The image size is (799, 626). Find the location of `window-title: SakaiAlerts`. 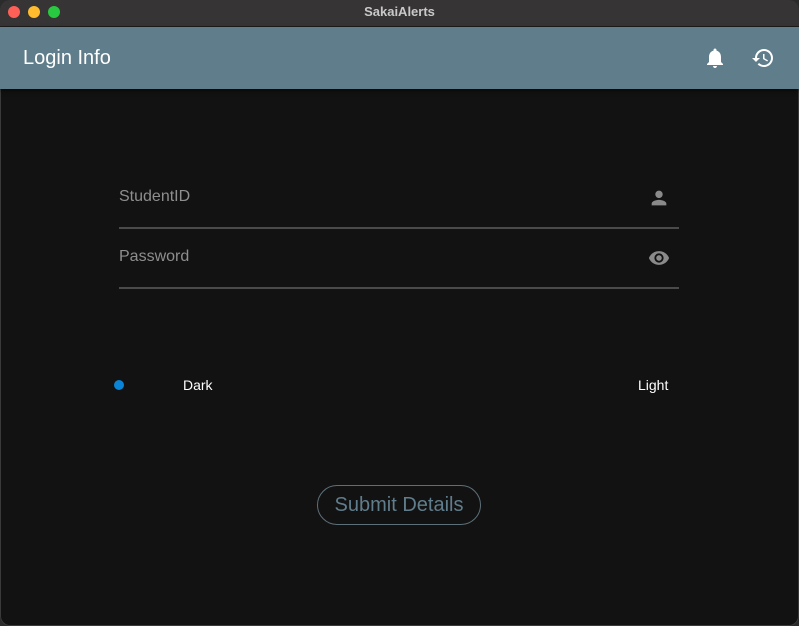

window-title: SakaiAlerts is located at coordinates (399, 11).